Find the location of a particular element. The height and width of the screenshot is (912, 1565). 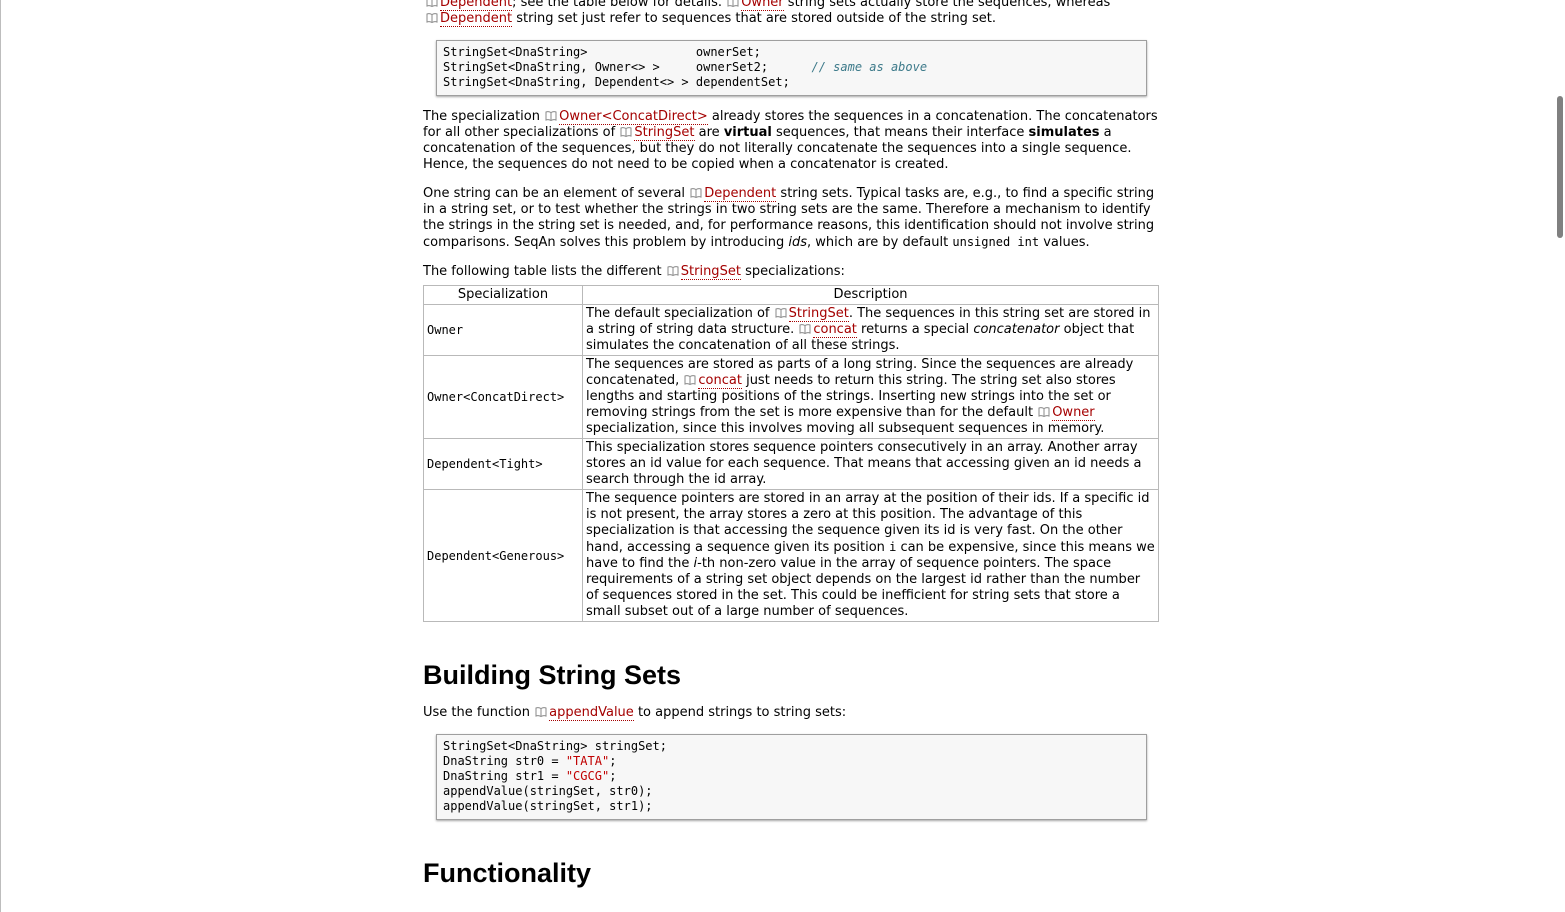

bold-term: simulates is located at coordinates (1064, 132).